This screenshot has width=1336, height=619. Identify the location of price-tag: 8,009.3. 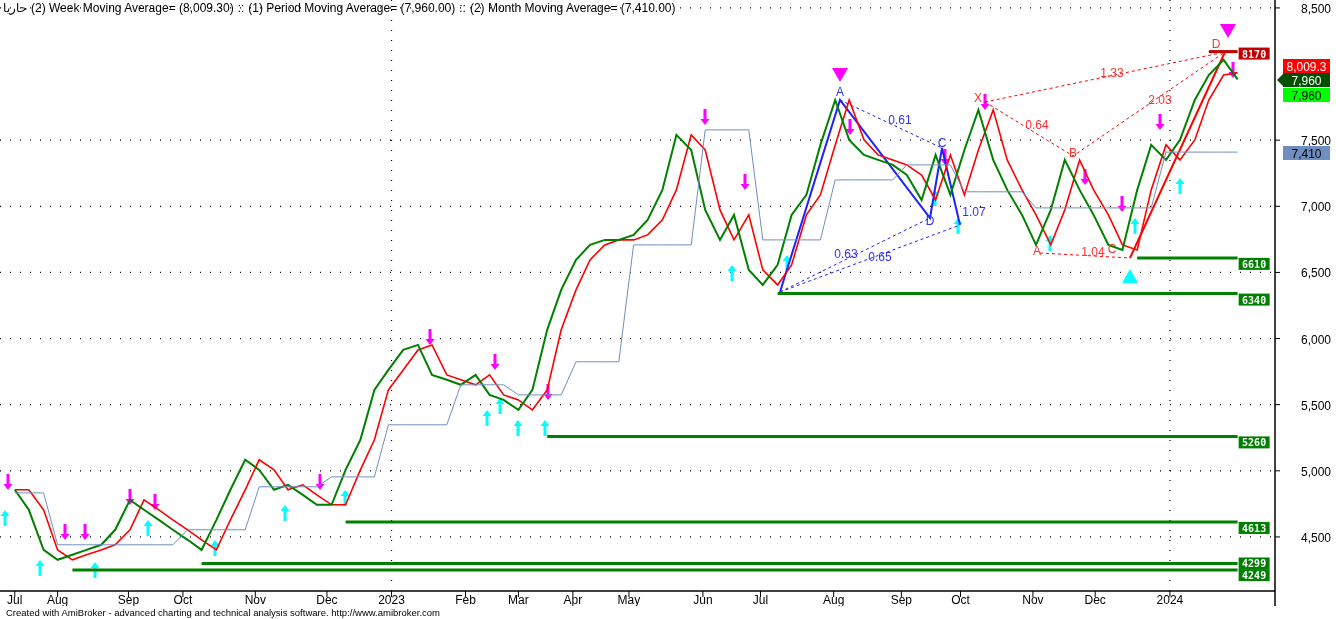
(1306, 66).